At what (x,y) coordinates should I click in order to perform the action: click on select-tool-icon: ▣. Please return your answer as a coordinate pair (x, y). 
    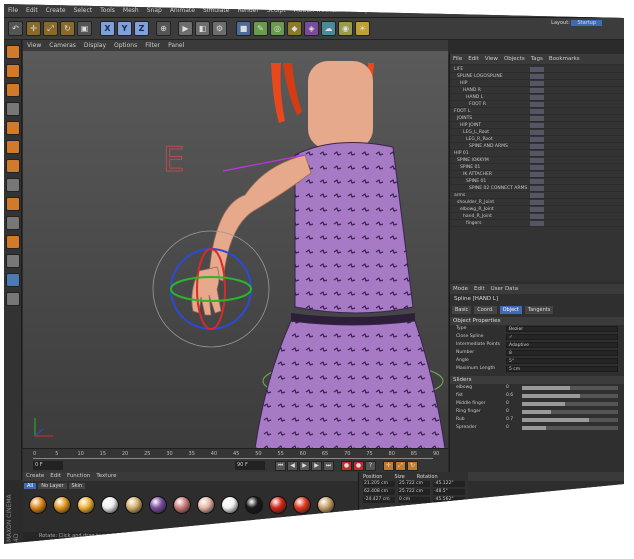
    Looking at the image, I should click on (84, 28).